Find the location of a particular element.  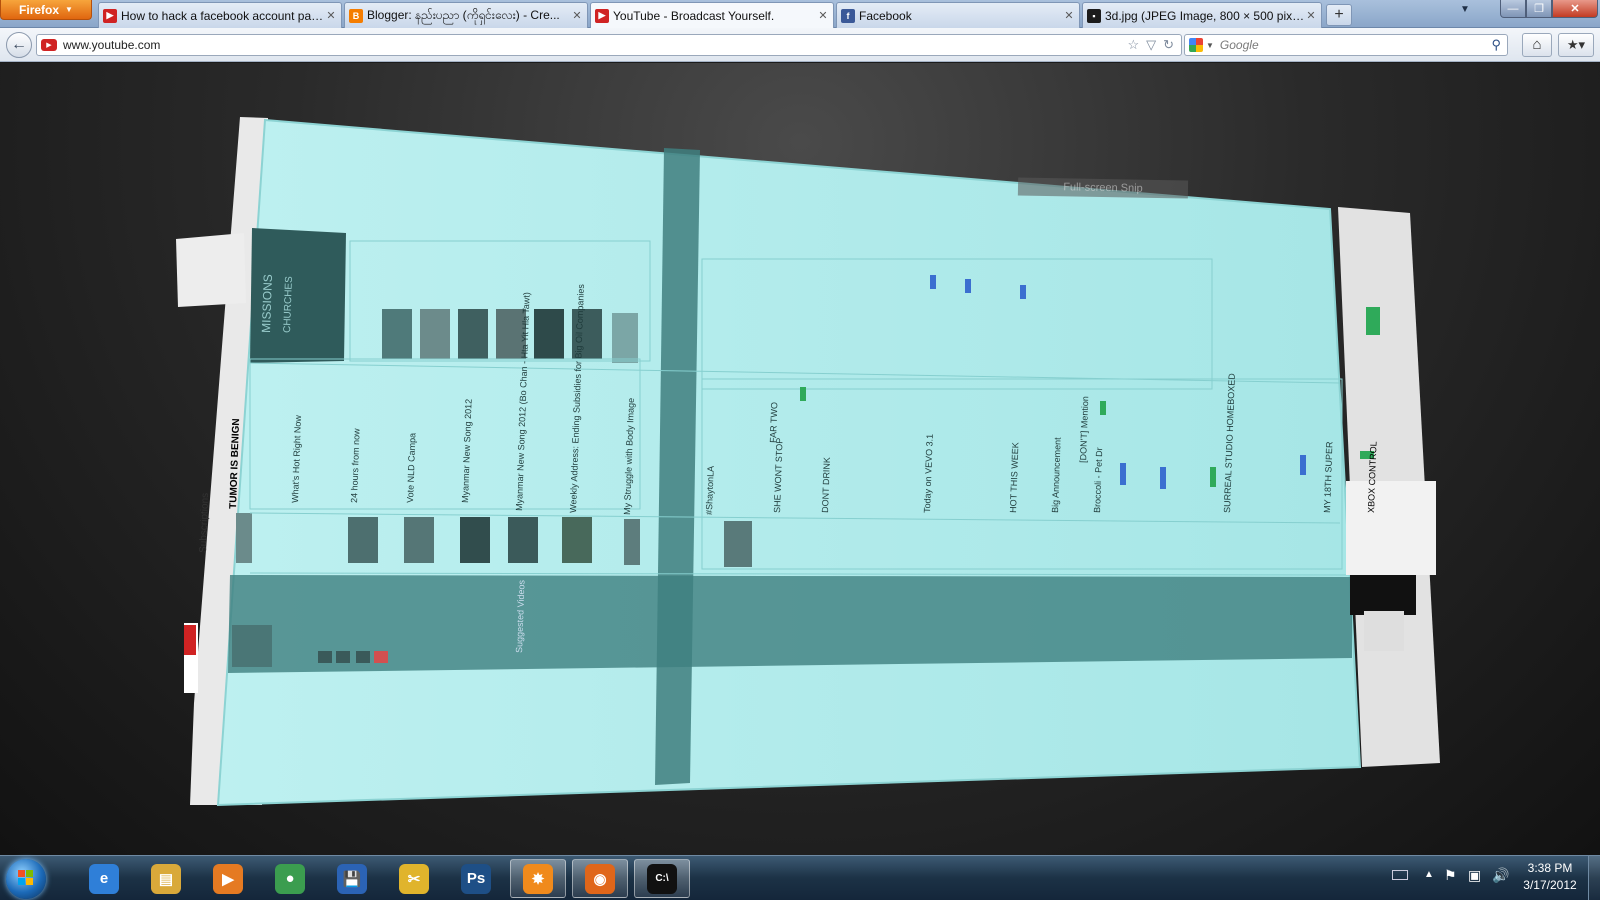

taskbar-command-prompt-button: C:\ is located at coordinates (662, 878).